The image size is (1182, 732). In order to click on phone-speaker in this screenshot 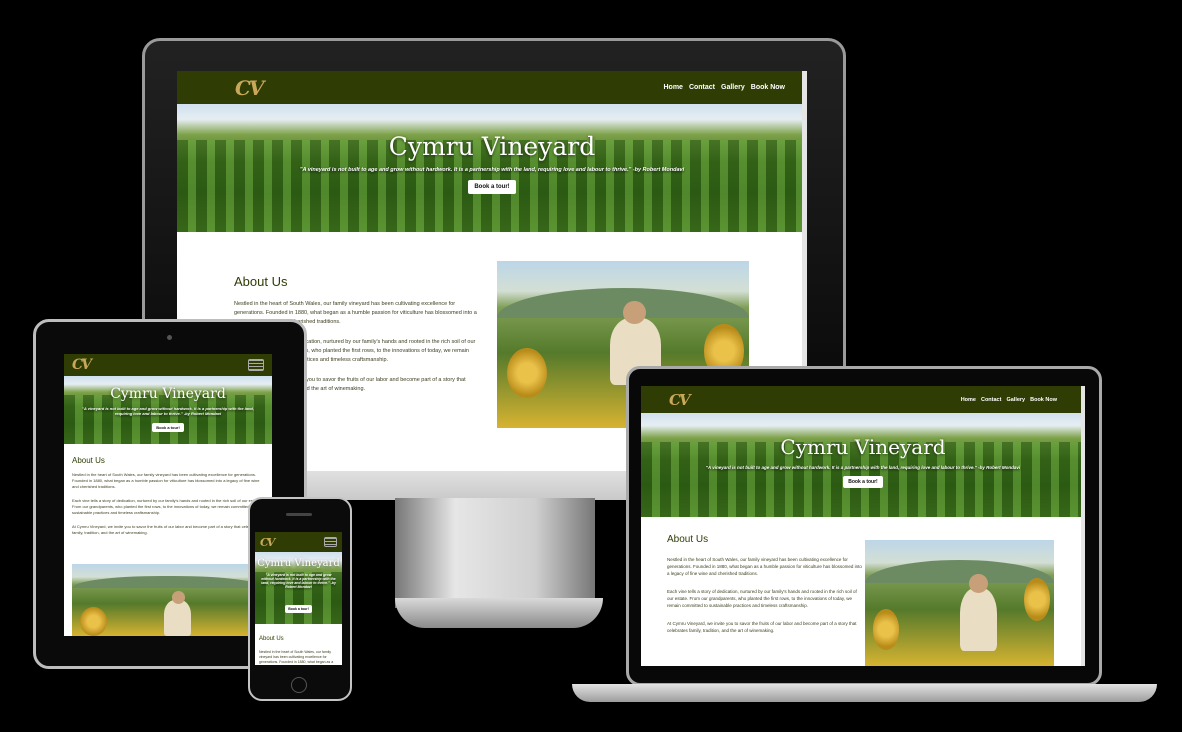, I will do `click(299, 514)`.